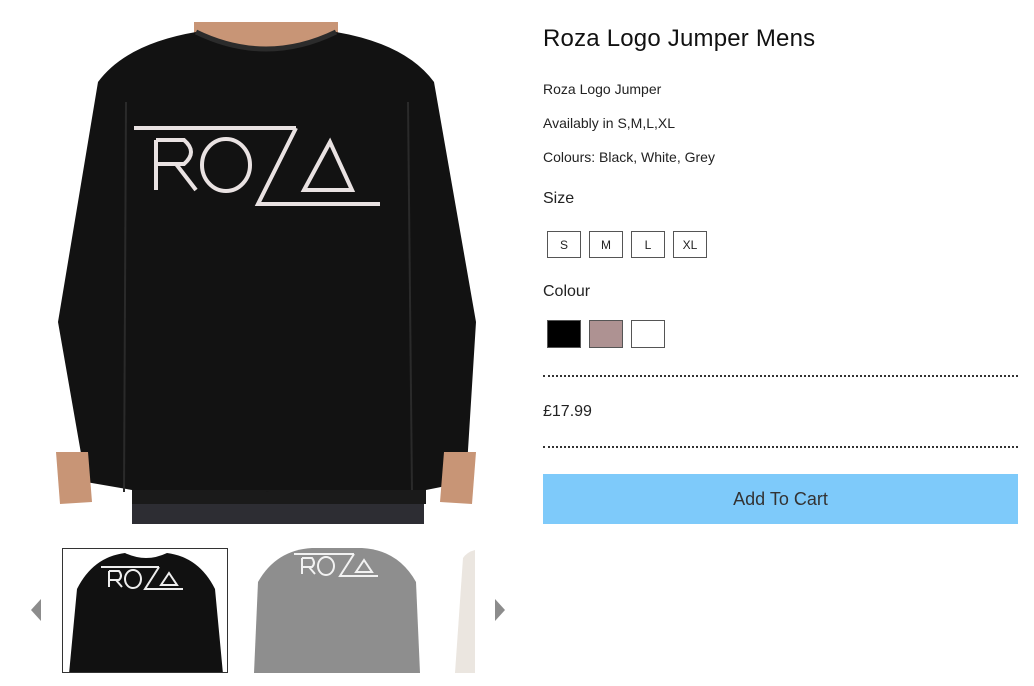 This screenshot has width=1034, height=686. What do you see at coordinates (629, 157) in the screenshot?
I see `description-line: Colours: Black, White, Grey` at bounding box center [629, 157].